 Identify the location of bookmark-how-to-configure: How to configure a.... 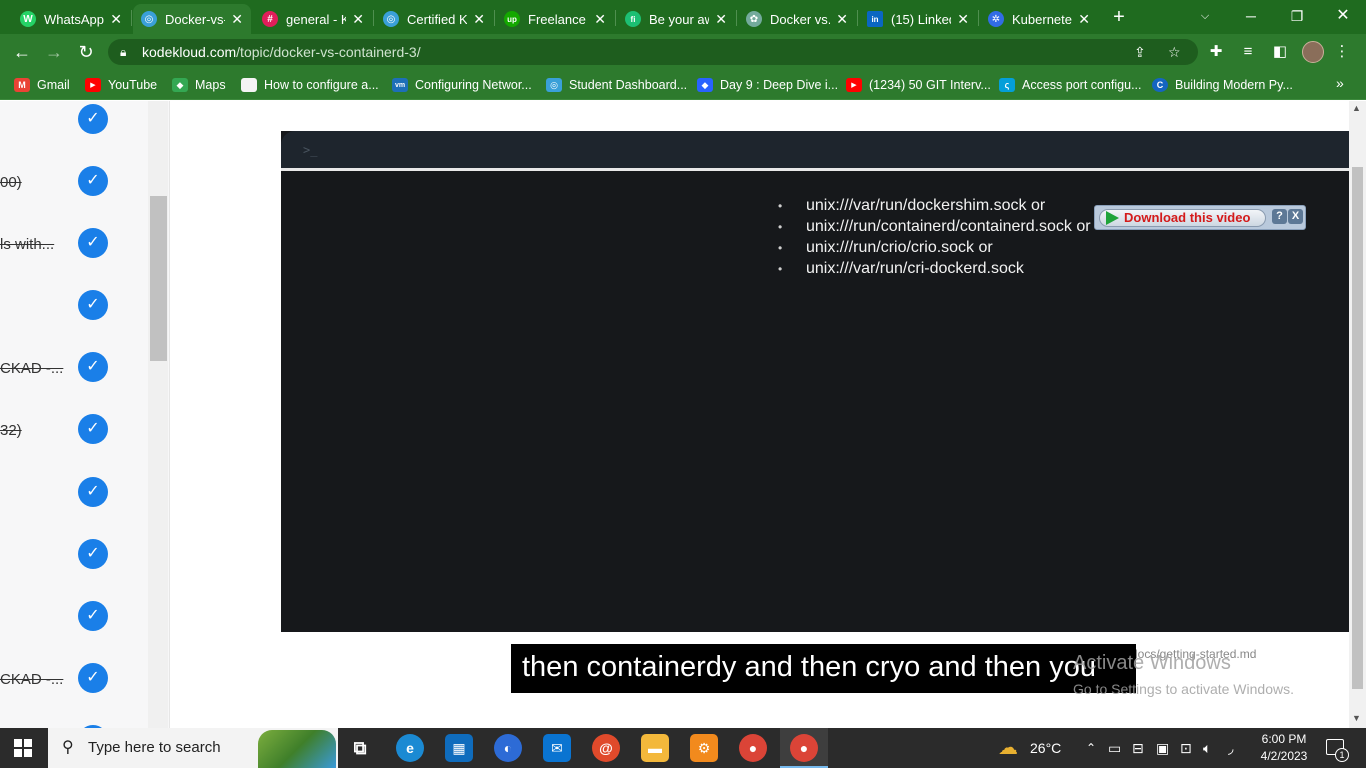
(310, 85).